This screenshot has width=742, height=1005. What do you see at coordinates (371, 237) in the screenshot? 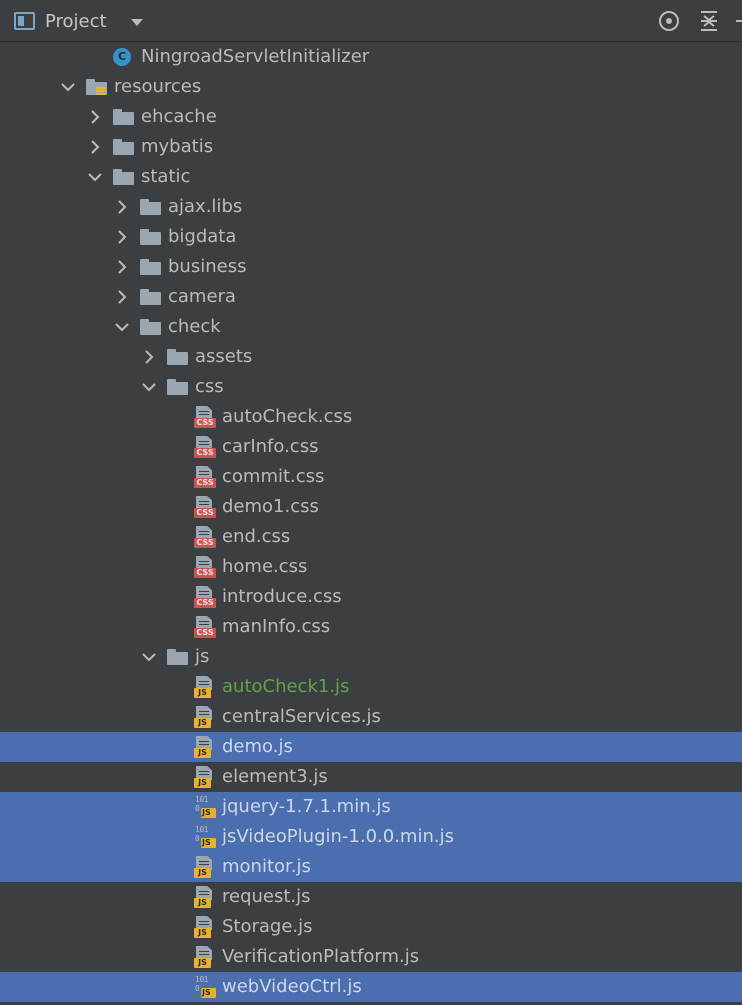
I see `tree-row: bigdata` at bounding box center [371, 237].